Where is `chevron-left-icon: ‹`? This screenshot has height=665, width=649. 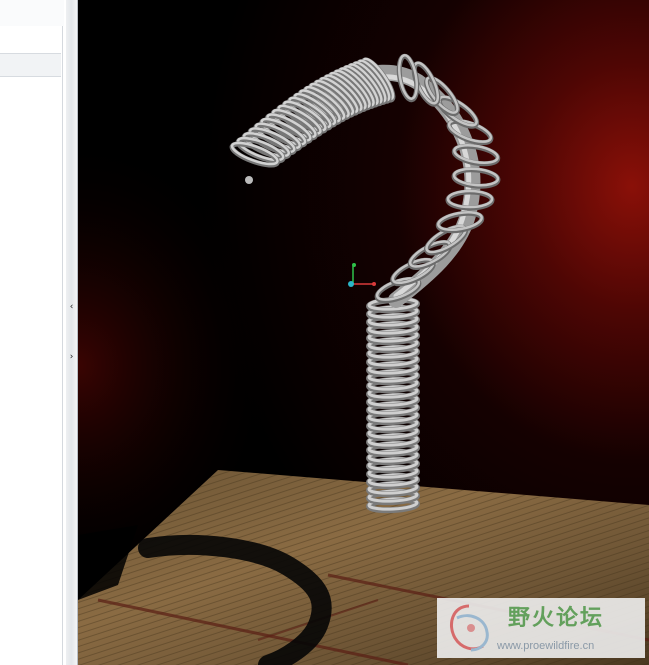 chevron-left-icon: ‹ is located at coordinates (71, 307).